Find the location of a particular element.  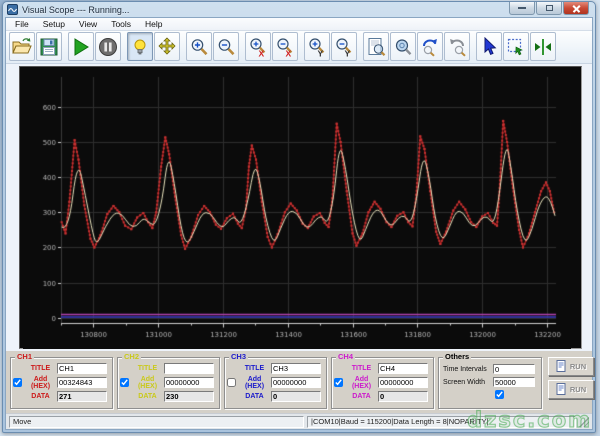

ch3-add-hex-input is located at coordinates (296, 383).